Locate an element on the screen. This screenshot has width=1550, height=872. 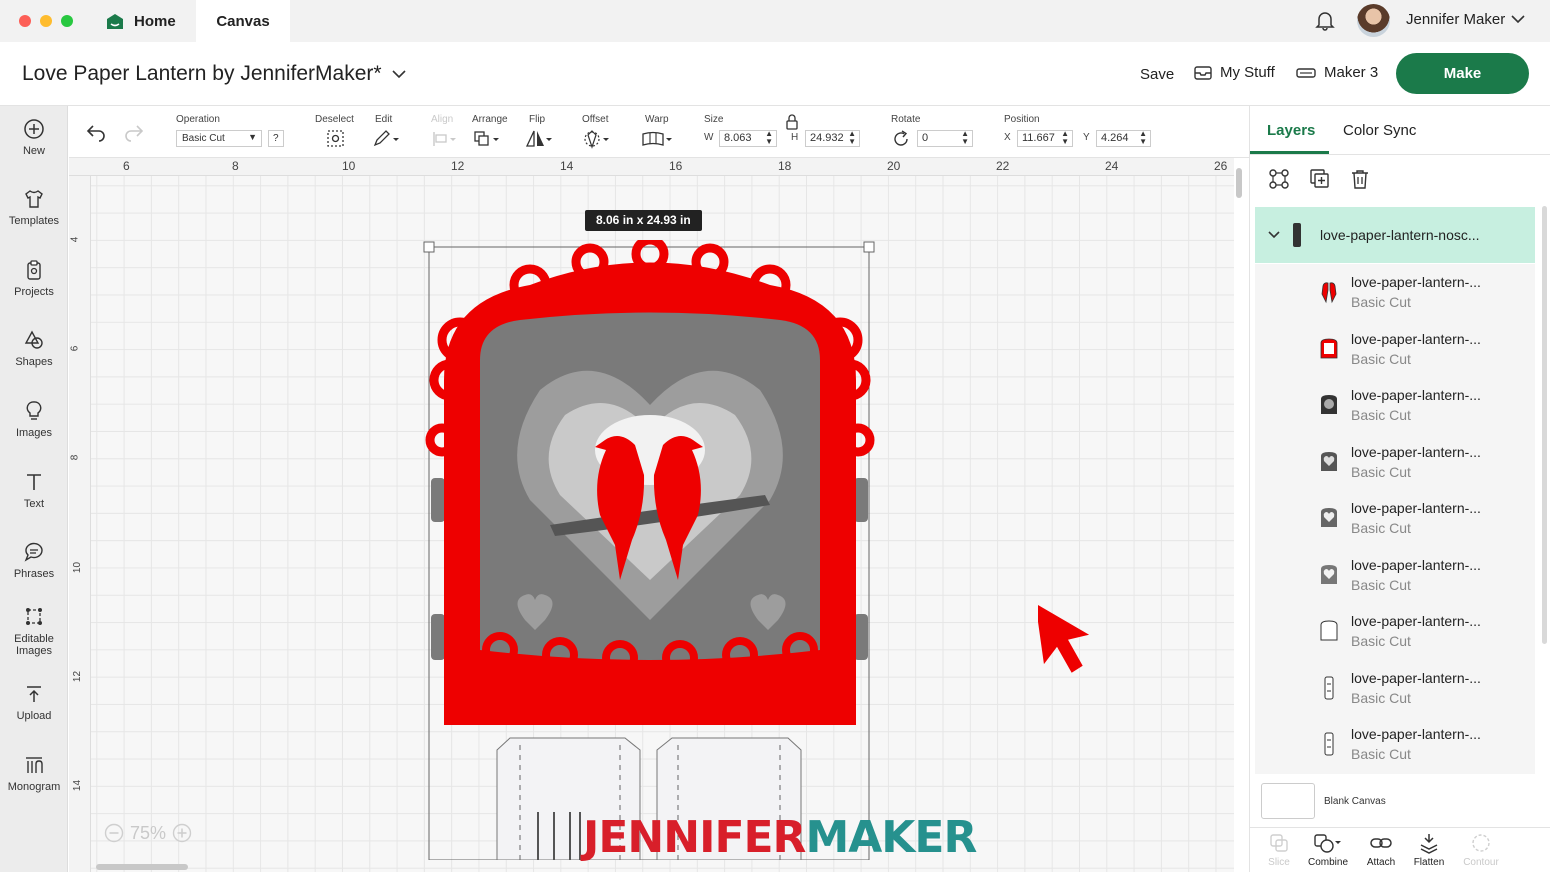
pen-edit-icon is located at coordinates (386, 139).